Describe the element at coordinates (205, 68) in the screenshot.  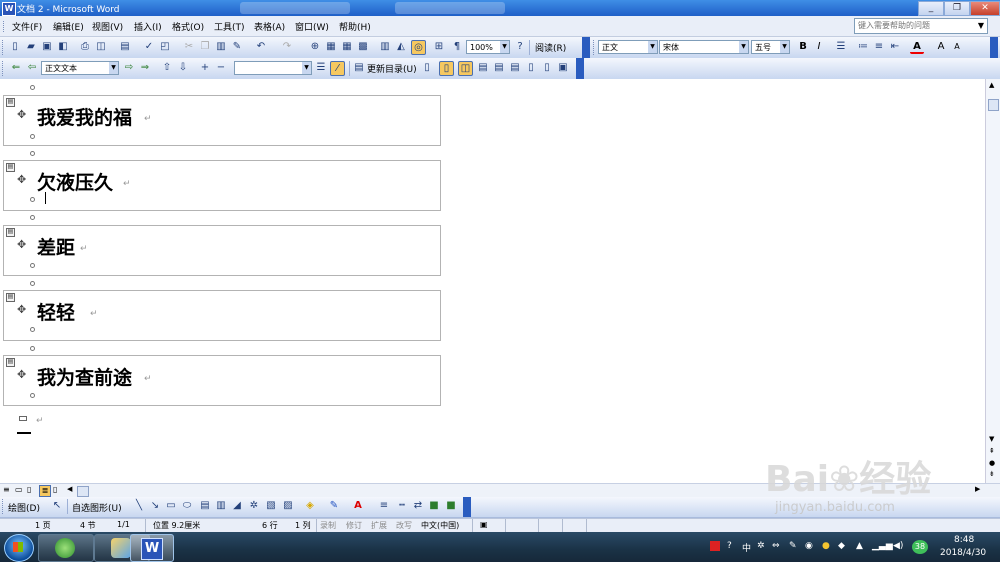
I see `expand-icon: +` at that location.